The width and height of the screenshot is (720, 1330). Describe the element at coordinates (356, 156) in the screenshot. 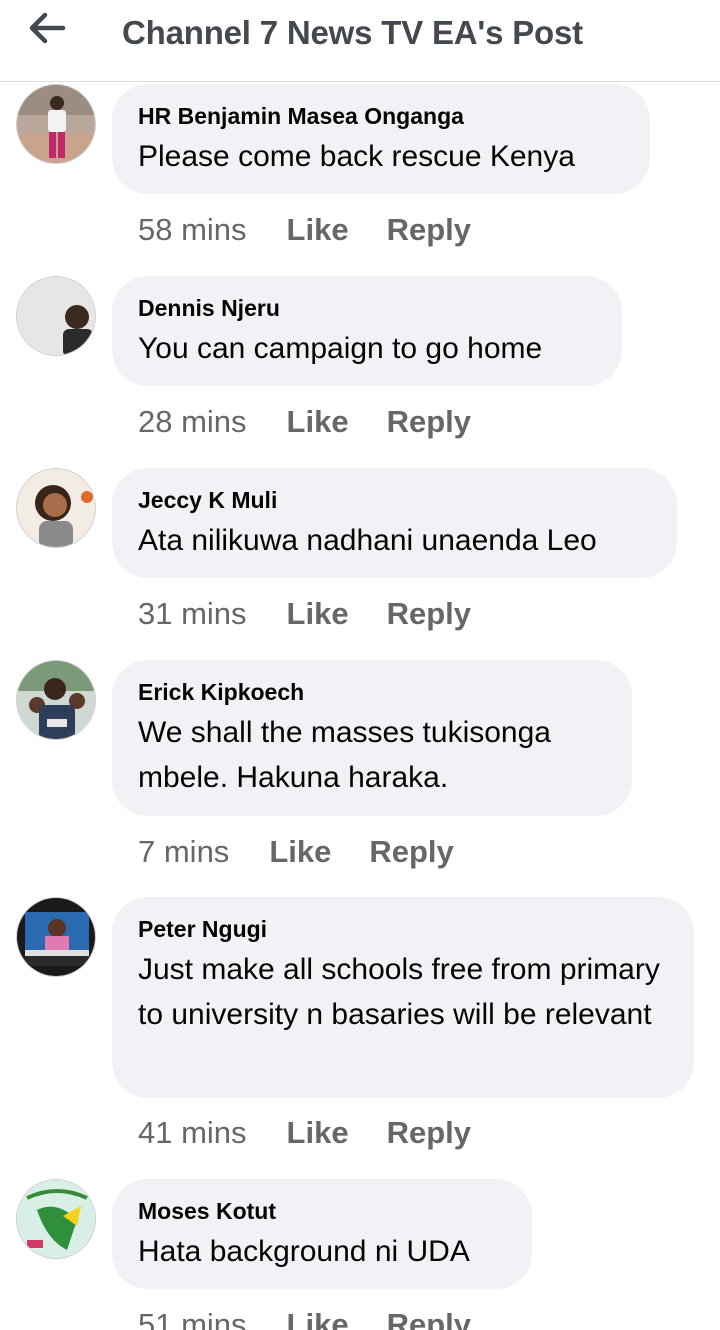

I see `comment-text: Please come back rescue Kenya` at that location.